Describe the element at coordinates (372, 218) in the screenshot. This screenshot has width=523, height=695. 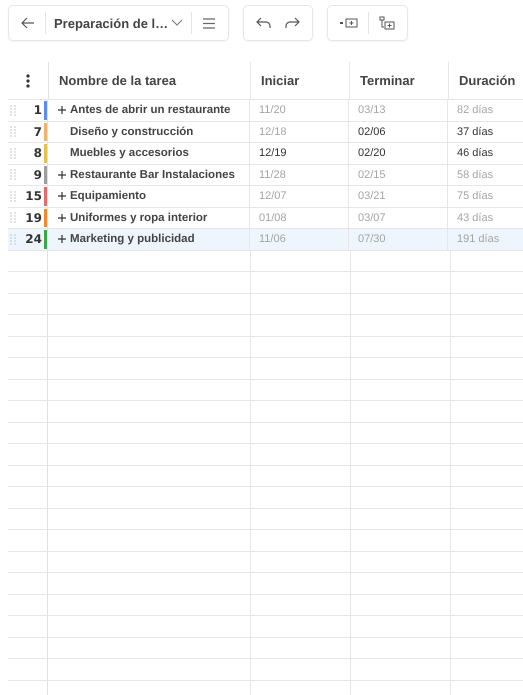
I see `table-cell: 03/07` at that location.